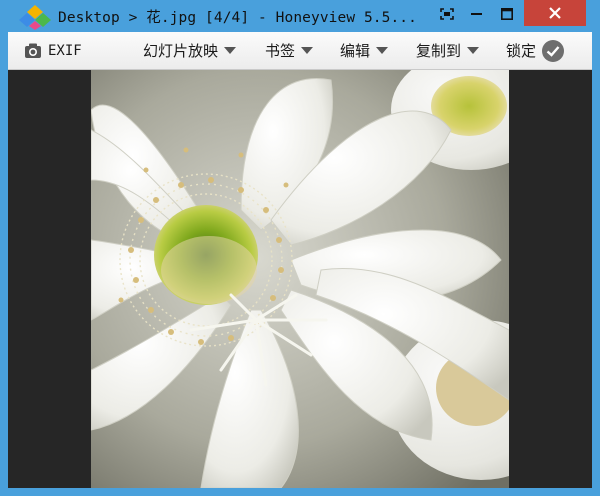  I want to click on copy-to-menu: 复制到, so click(448, 50).